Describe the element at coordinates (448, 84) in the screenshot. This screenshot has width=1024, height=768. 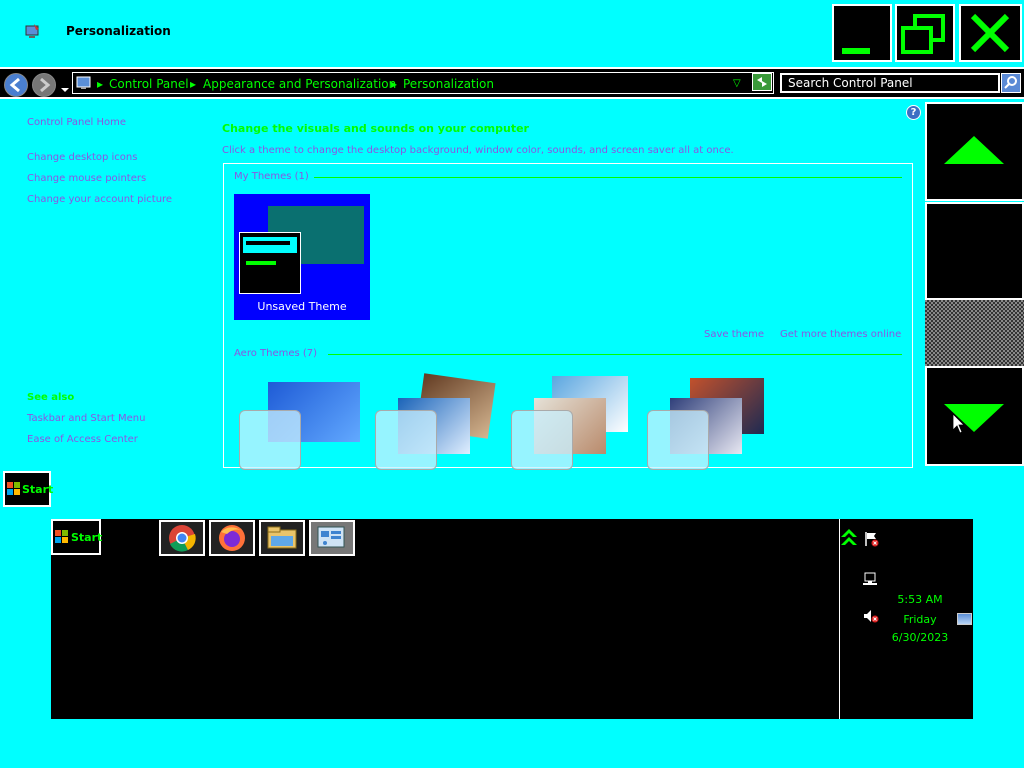
I see `breadcrumb-personalization: Personalization` at that location.